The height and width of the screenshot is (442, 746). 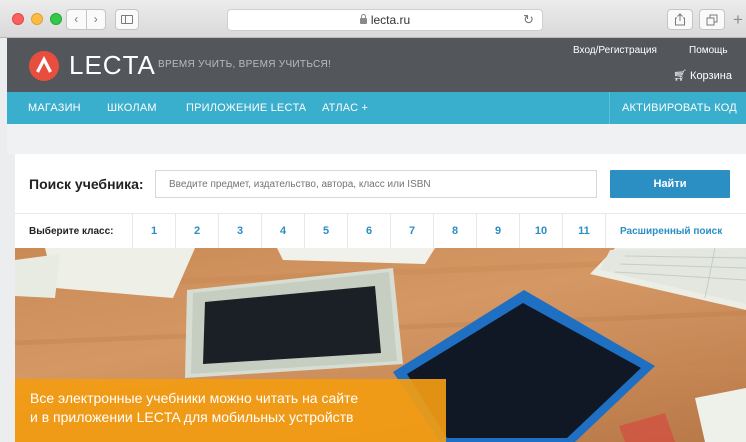 What do you see at coordinates (282, 231) in the screenshot?
I see `grade-4: 4` at bounding box center [282, 231].